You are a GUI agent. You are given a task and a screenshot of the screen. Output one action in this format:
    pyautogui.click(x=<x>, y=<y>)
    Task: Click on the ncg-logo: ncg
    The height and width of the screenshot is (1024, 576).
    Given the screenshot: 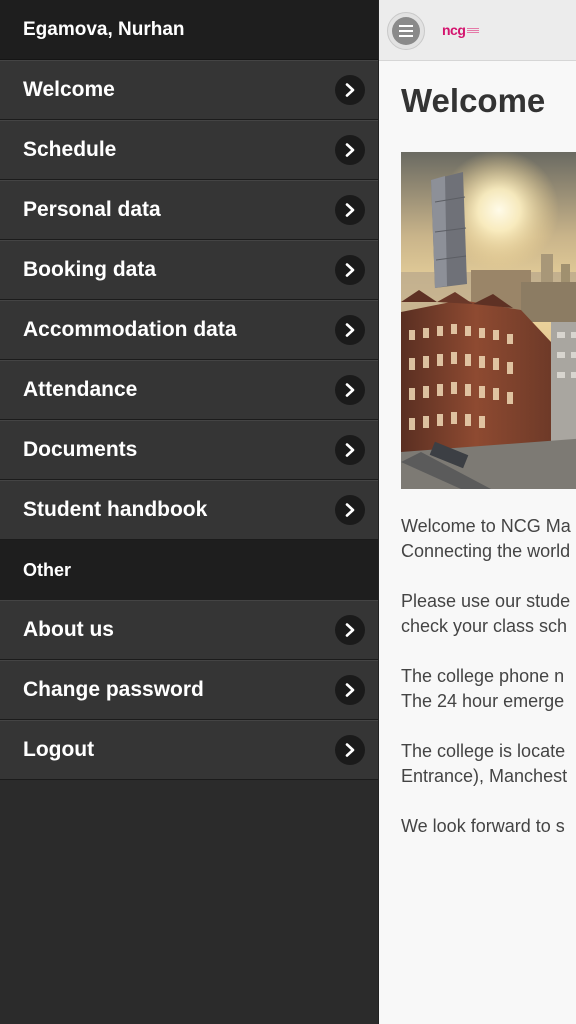 What is the action you would take?
    pyautogui.click(x=461, y=30)
    